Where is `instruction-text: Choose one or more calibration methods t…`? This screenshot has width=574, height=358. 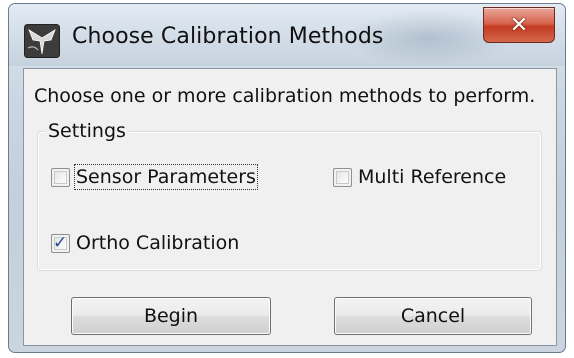
instruction-text: Choose one or more calibration methods t… is located at coordinates (285, 96).